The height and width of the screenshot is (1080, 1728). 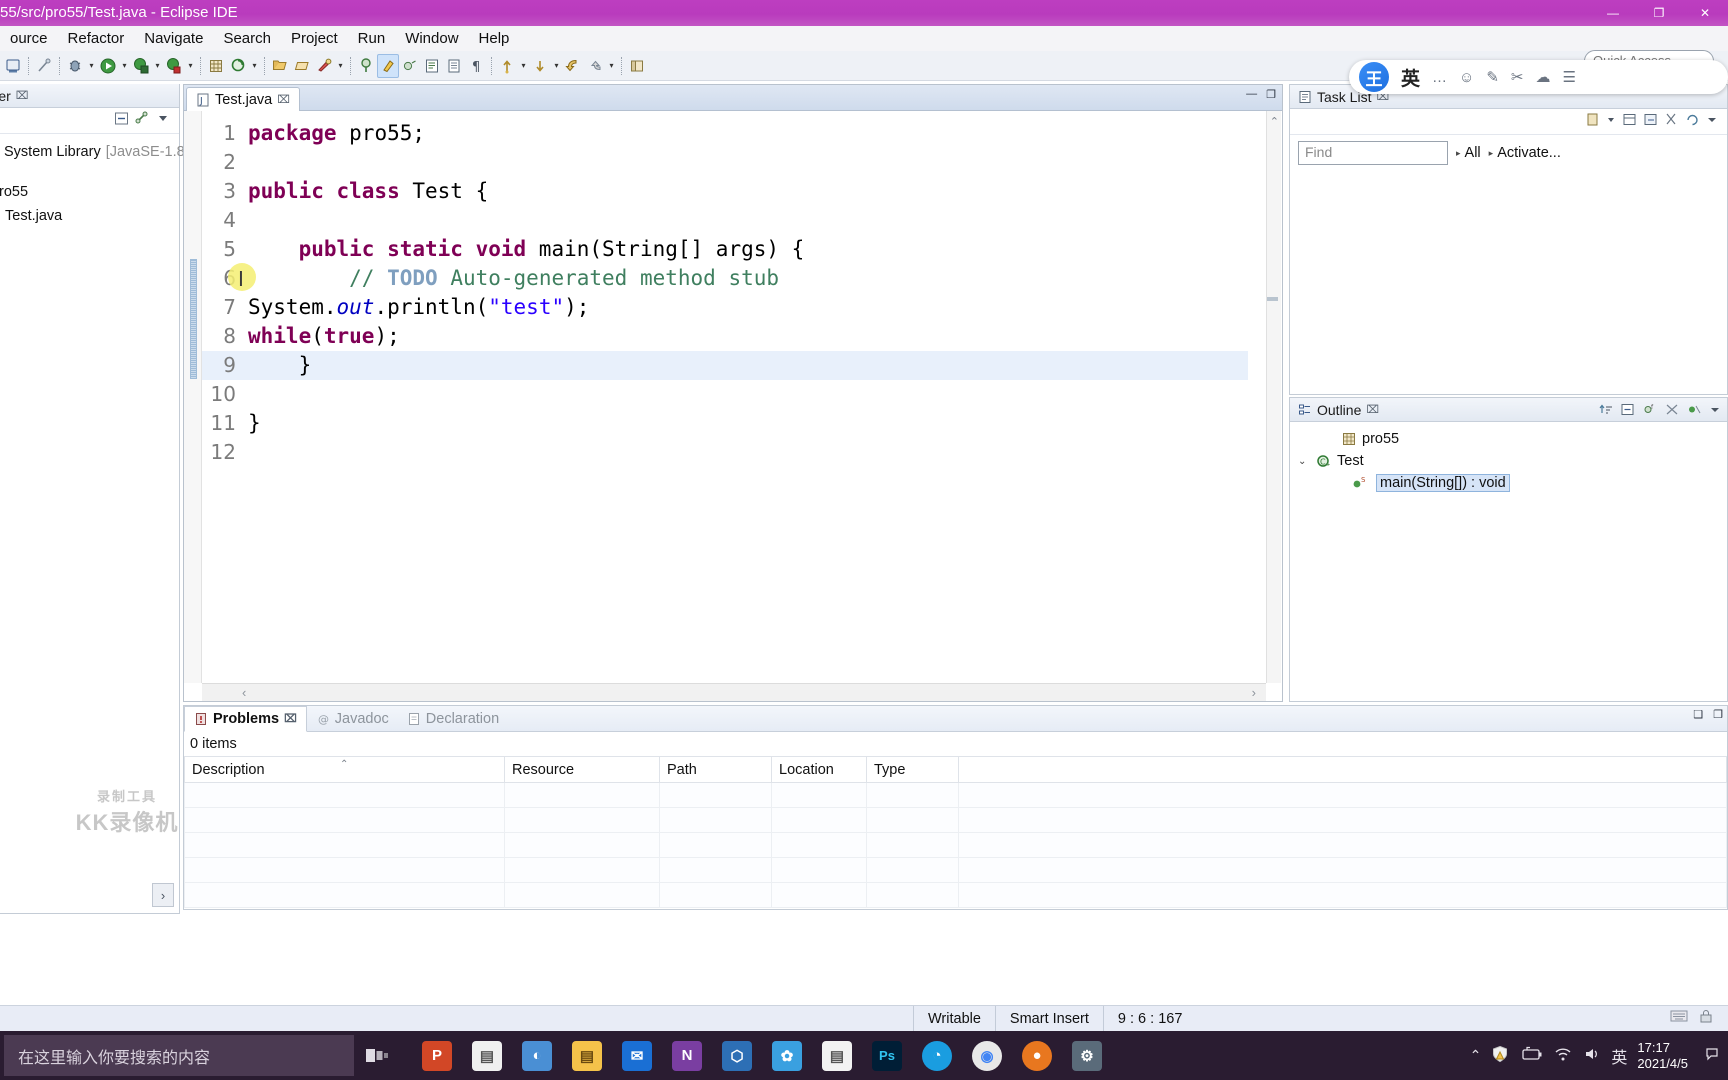 What do you see at coordinates (1492, 77) in the screenshot?
I see `ime-handwriting-icon: ✎` at bounding box center [1492, 77].